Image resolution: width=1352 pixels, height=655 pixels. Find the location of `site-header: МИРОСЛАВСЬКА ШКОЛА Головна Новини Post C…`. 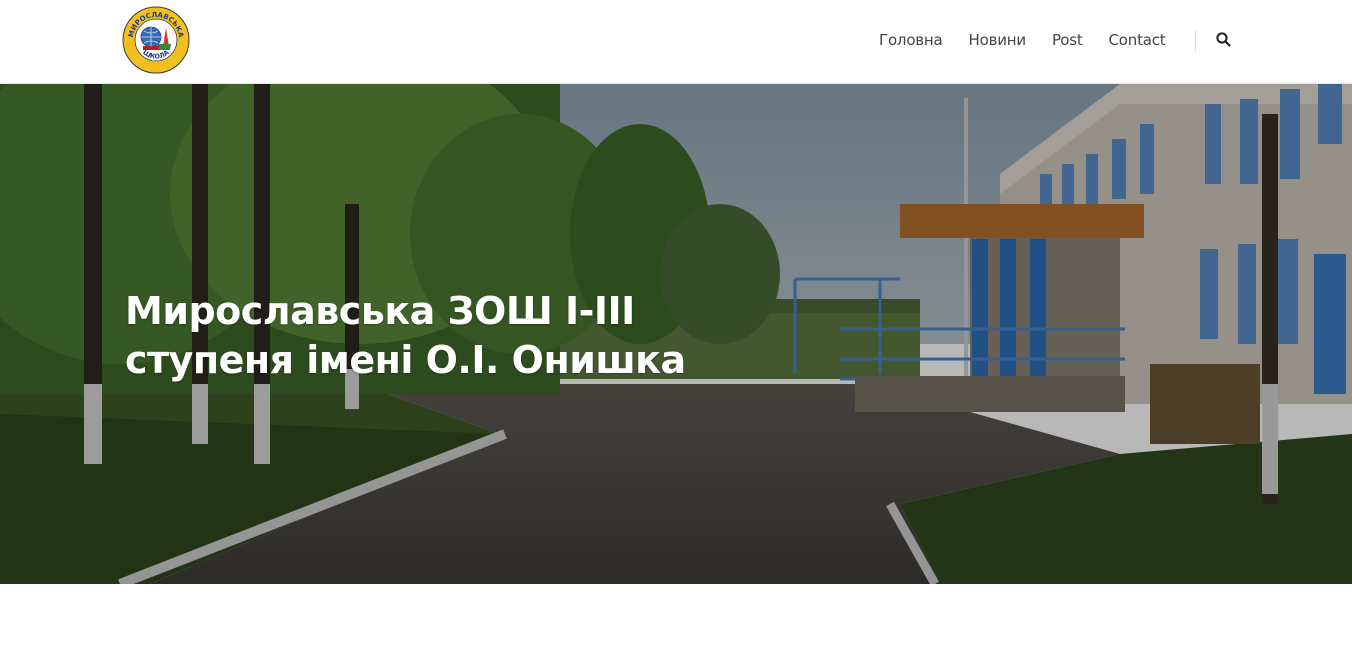

site-header: МИРОСЛАВСЬКА ШКОЛА Головна Новини Post C… is located at coordinates (676, 42).